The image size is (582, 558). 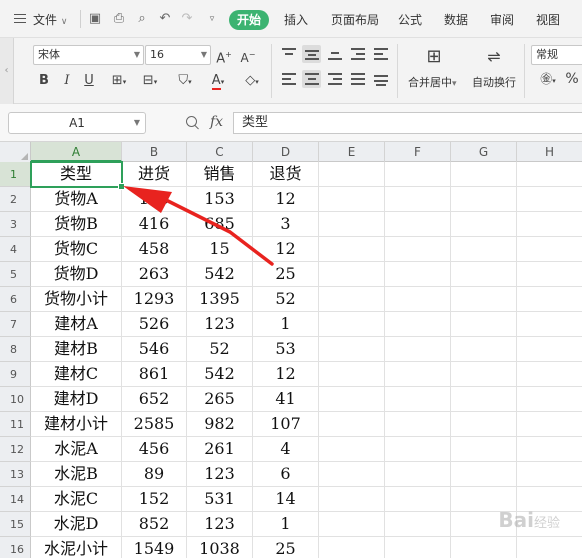 What do you see at coordinates (502, 19) in the screenshot?
I see `tab-review: 审阅` at bounding box center [502, 19].